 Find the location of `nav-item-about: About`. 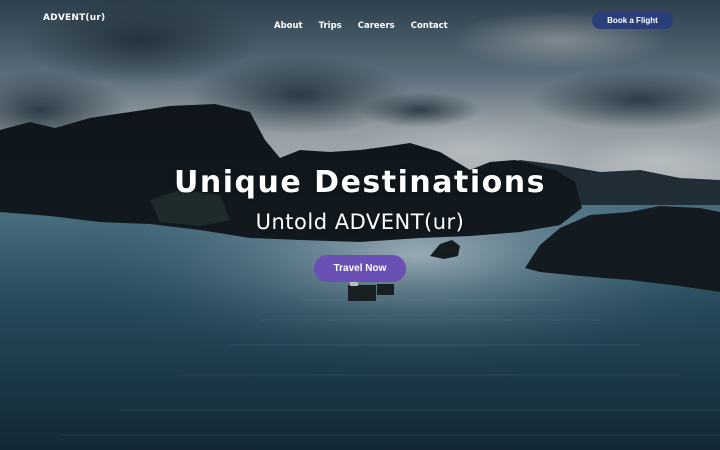

nav-item-about: About is located at coordinates (296, 22).